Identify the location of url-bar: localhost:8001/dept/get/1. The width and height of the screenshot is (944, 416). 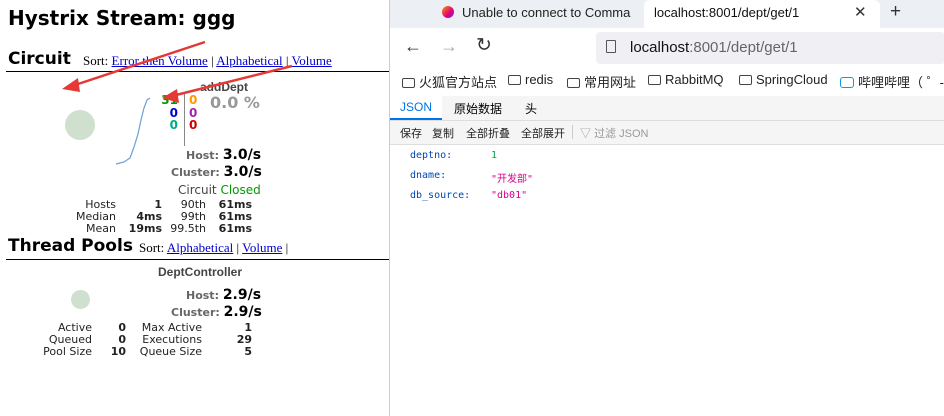
(770, 48).